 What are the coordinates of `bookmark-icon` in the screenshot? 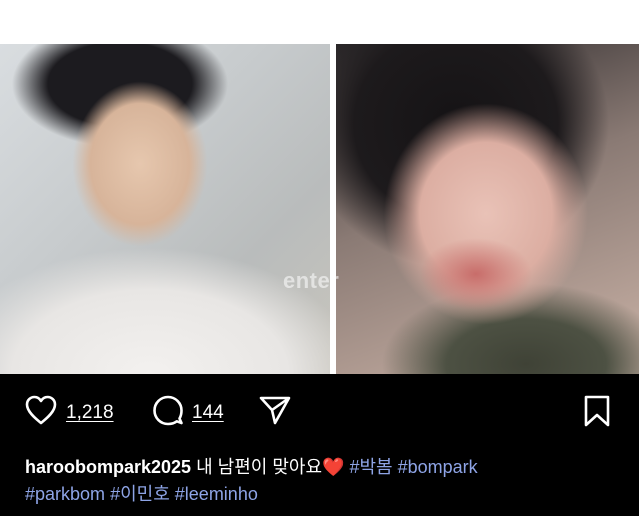 It's located at (597, 413).